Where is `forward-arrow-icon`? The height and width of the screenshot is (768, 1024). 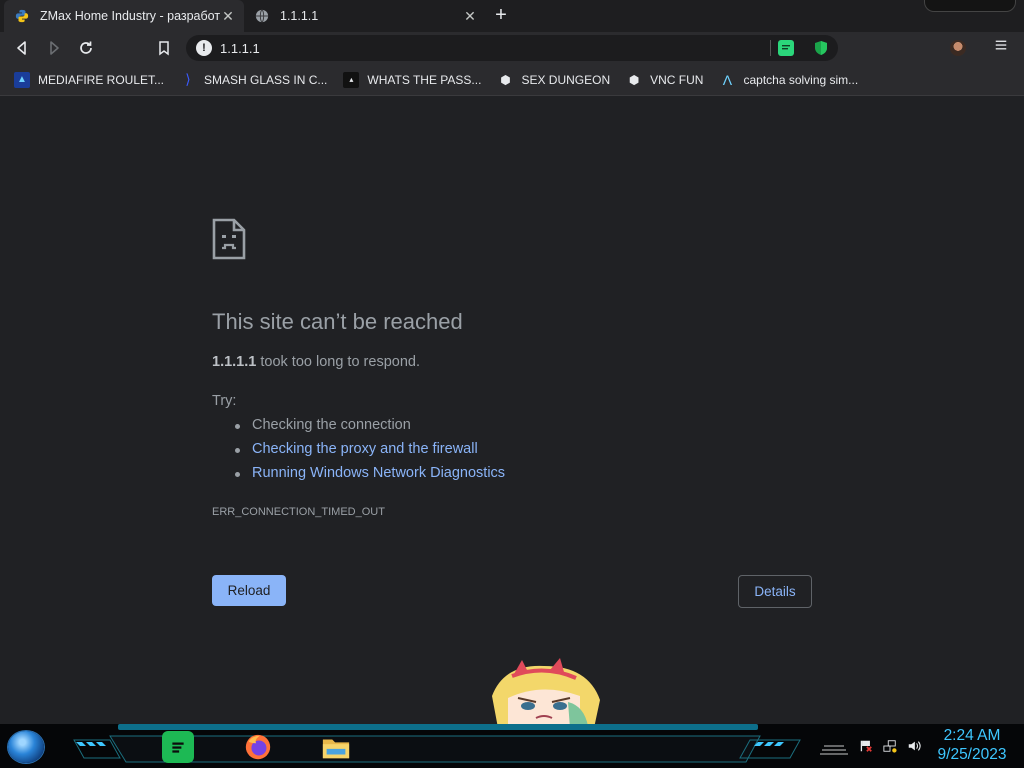
forward-arrow-icon is located at coordinates (54, 48).